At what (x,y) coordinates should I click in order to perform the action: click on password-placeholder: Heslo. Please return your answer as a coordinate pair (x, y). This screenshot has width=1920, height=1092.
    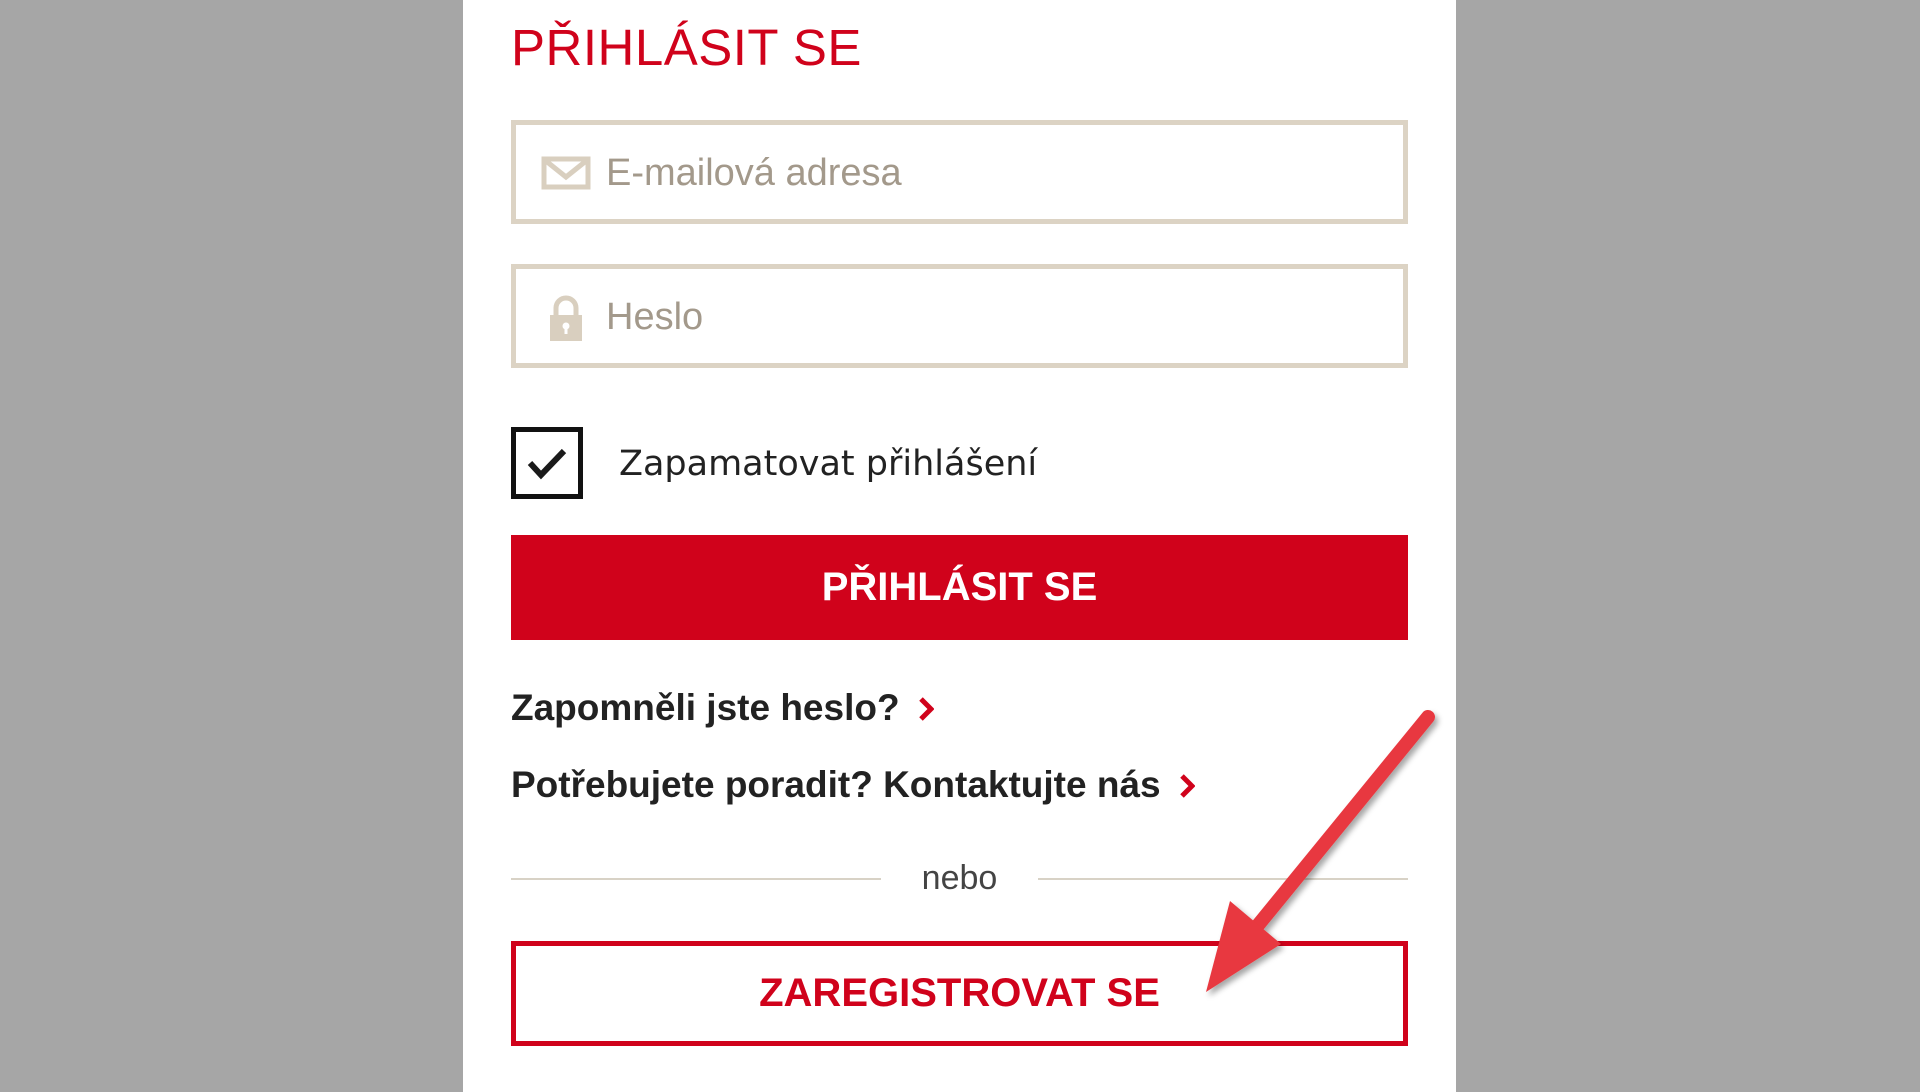
    Looking at the image, I should click on (655, 317).